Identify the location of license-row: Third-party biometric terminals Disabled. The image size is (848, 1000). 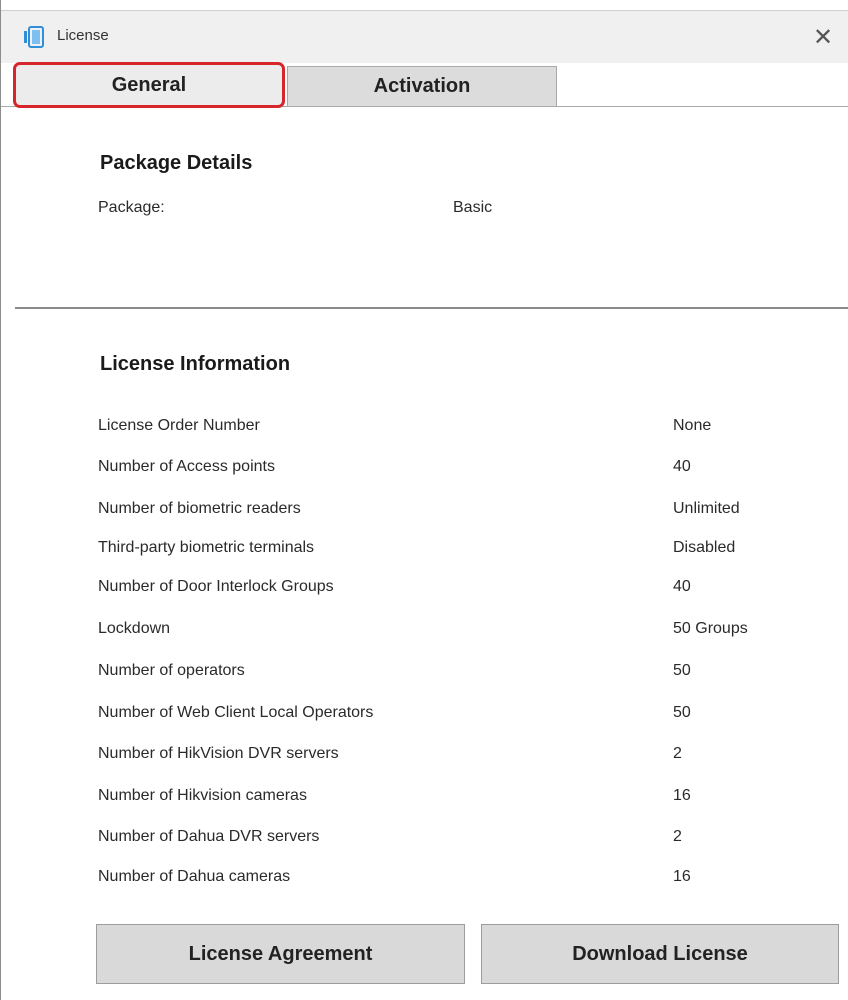
(424, 554).